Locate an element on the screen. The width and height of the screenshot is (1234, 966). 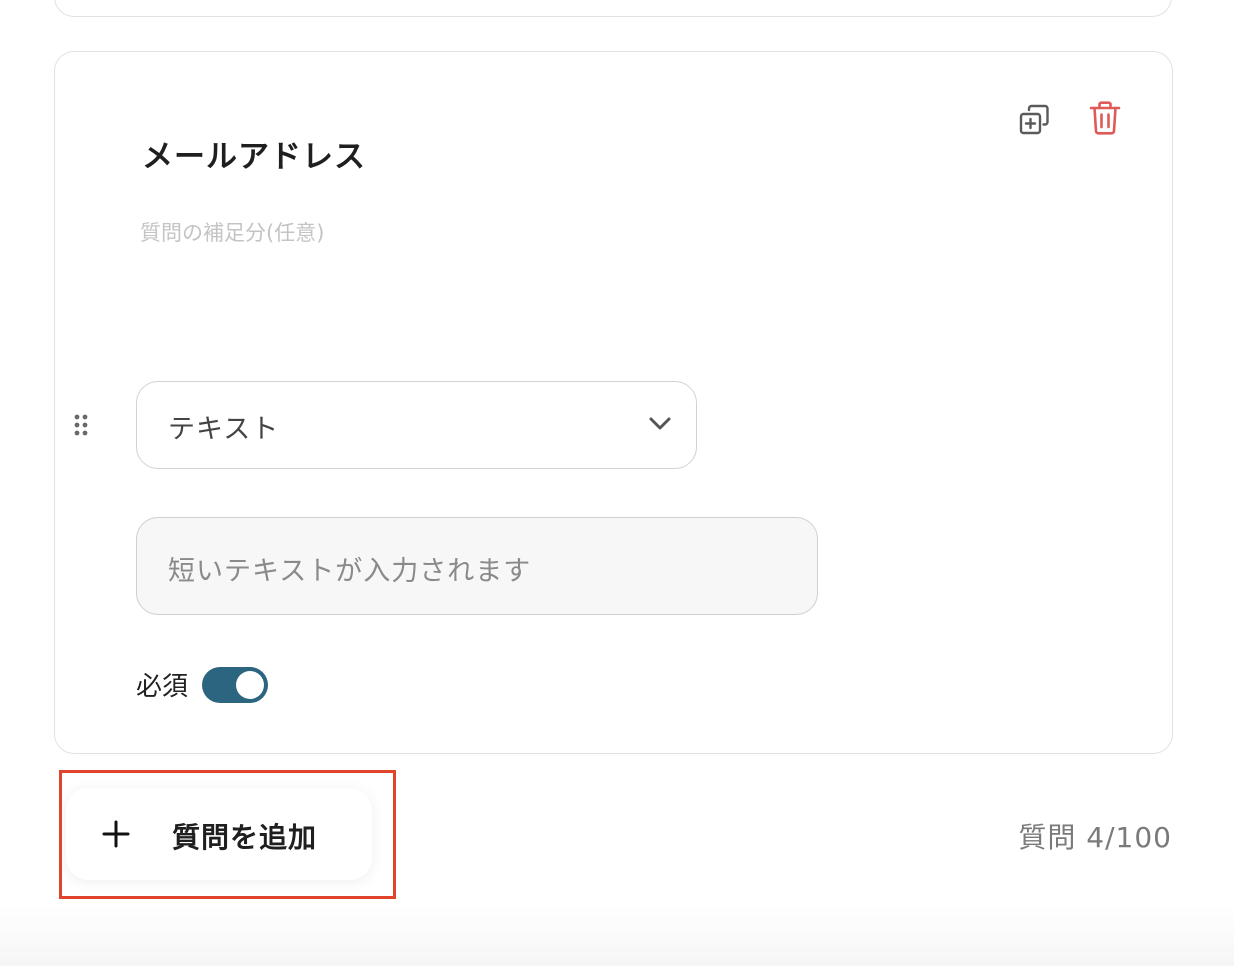
question-description-input is located at coordinates (390, 233).